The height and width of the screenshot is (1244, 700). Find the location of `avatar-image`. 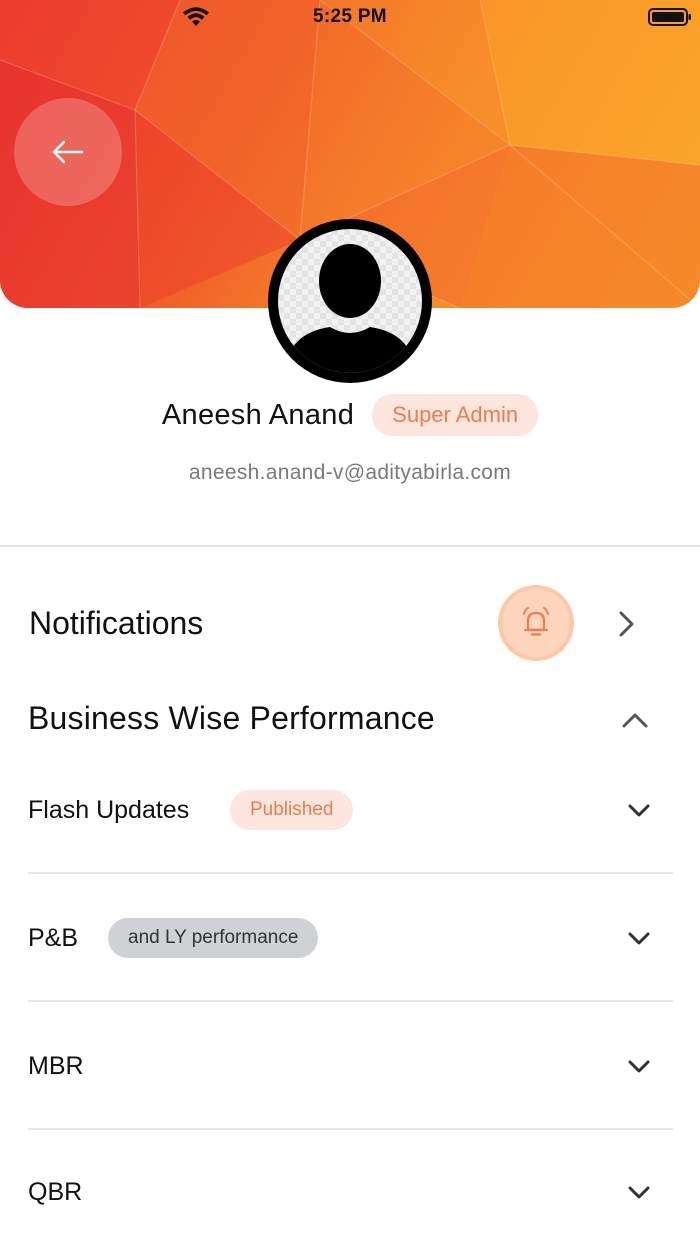

avatar-image is located at coordinates (350, 301).